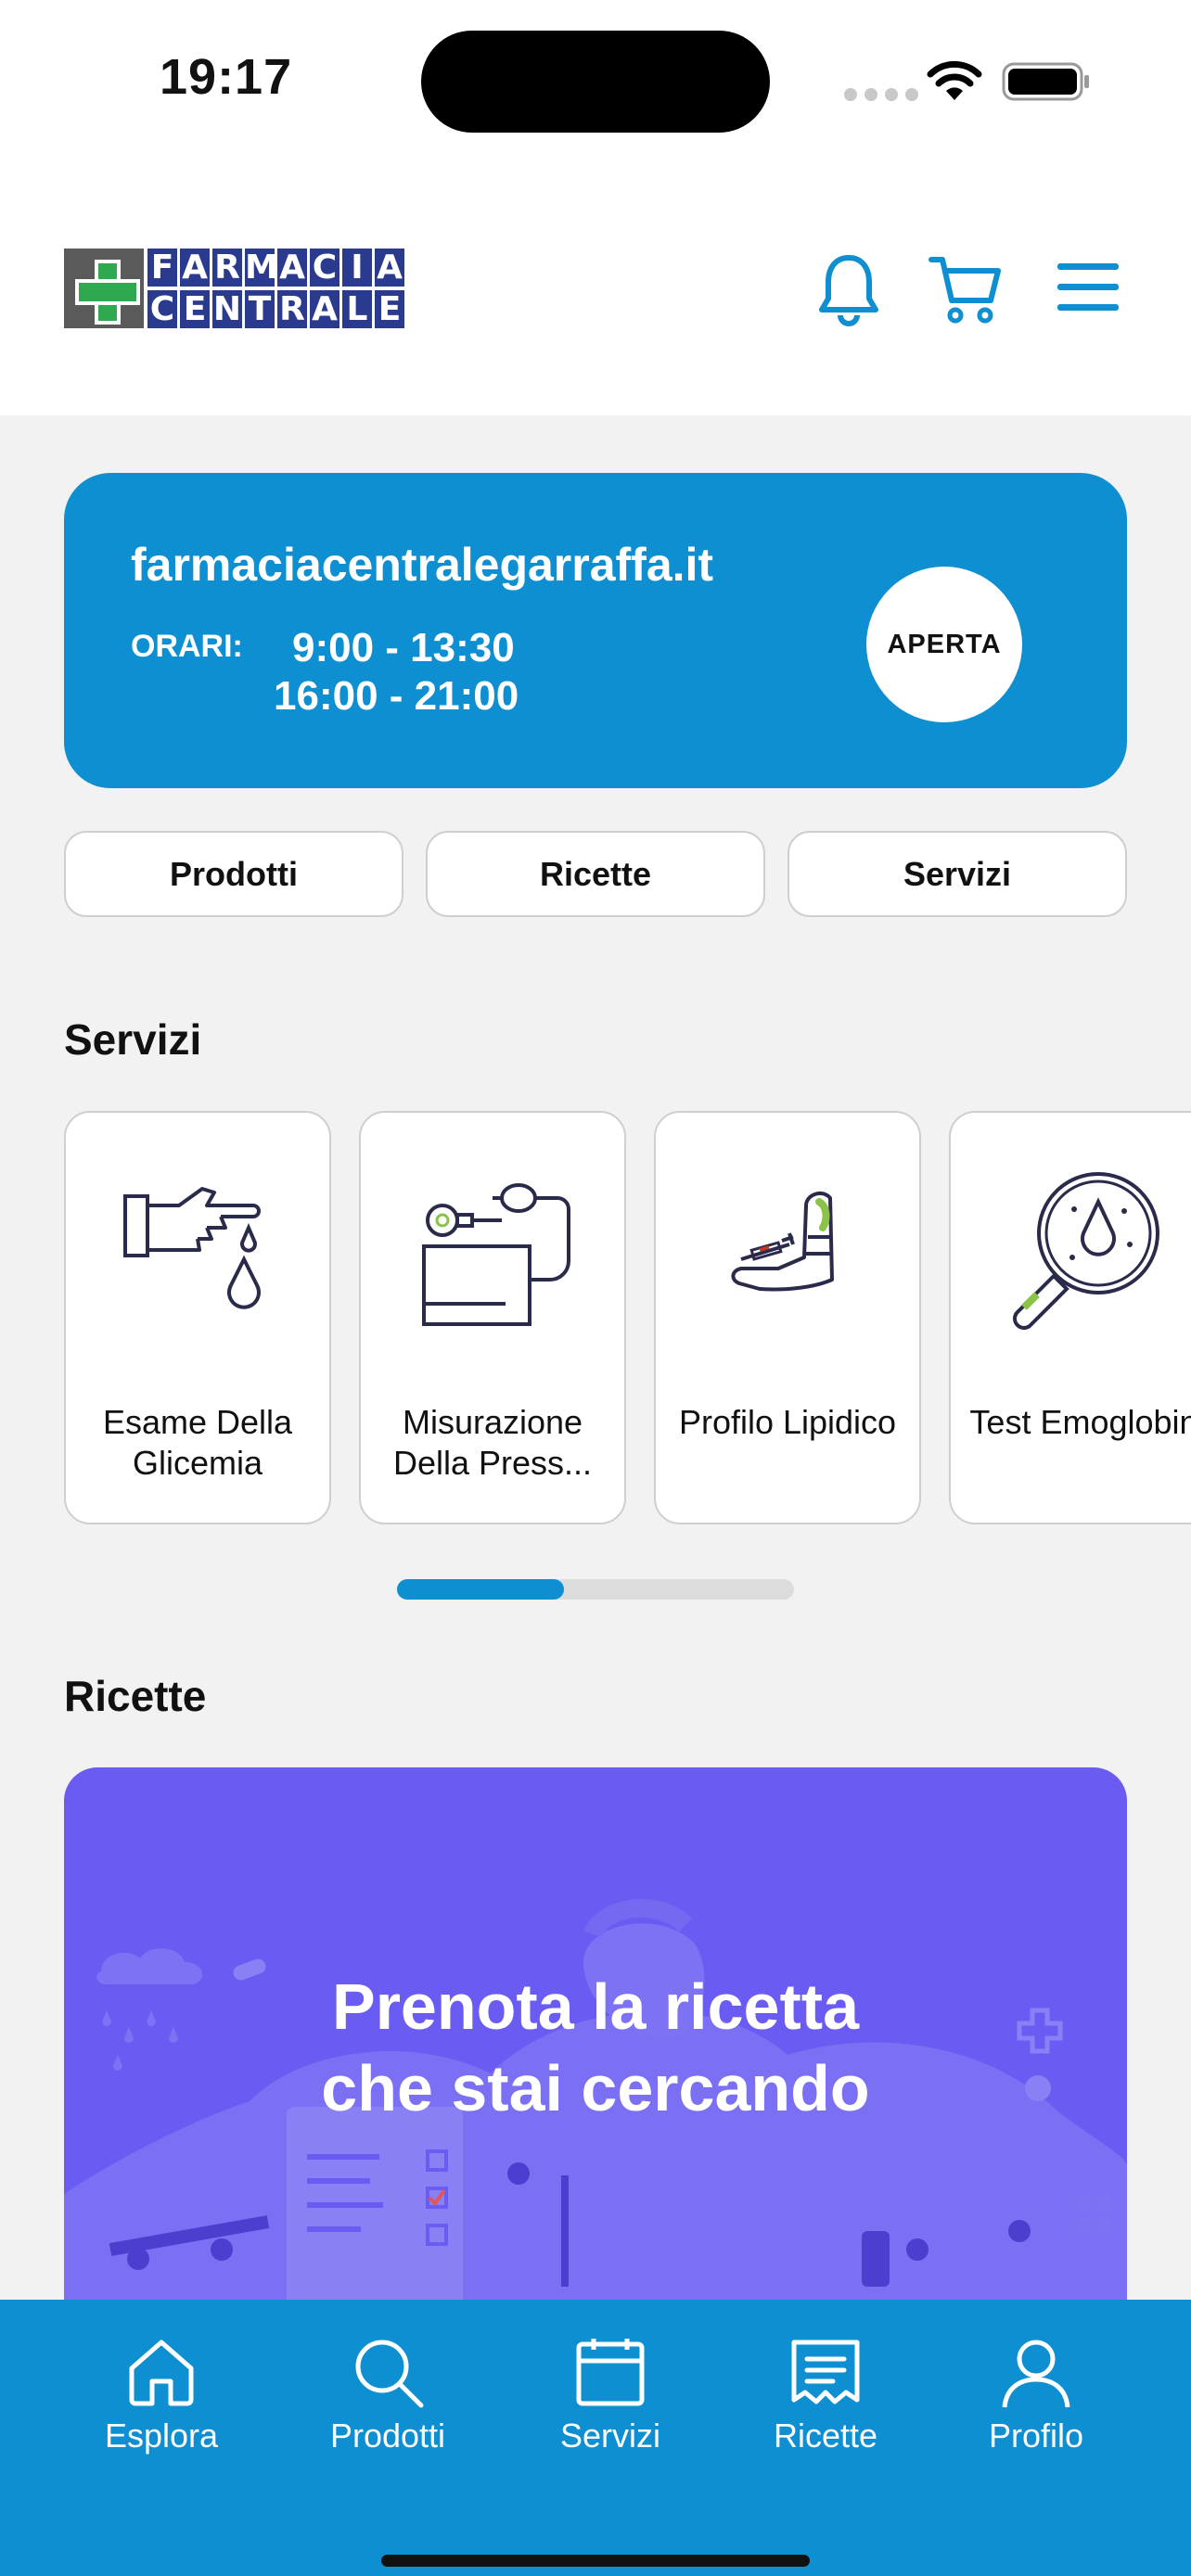  Describe the element at coordinates (233, 874) in the screenshot. I see `products-button: Prodotti` at that location.